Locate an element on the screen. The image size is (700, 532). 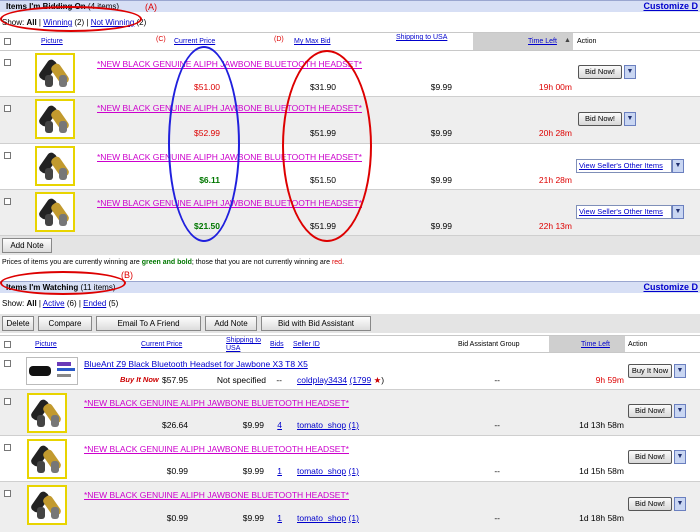
col-seller-id: Seller ID is located at coordinates (306, 344).